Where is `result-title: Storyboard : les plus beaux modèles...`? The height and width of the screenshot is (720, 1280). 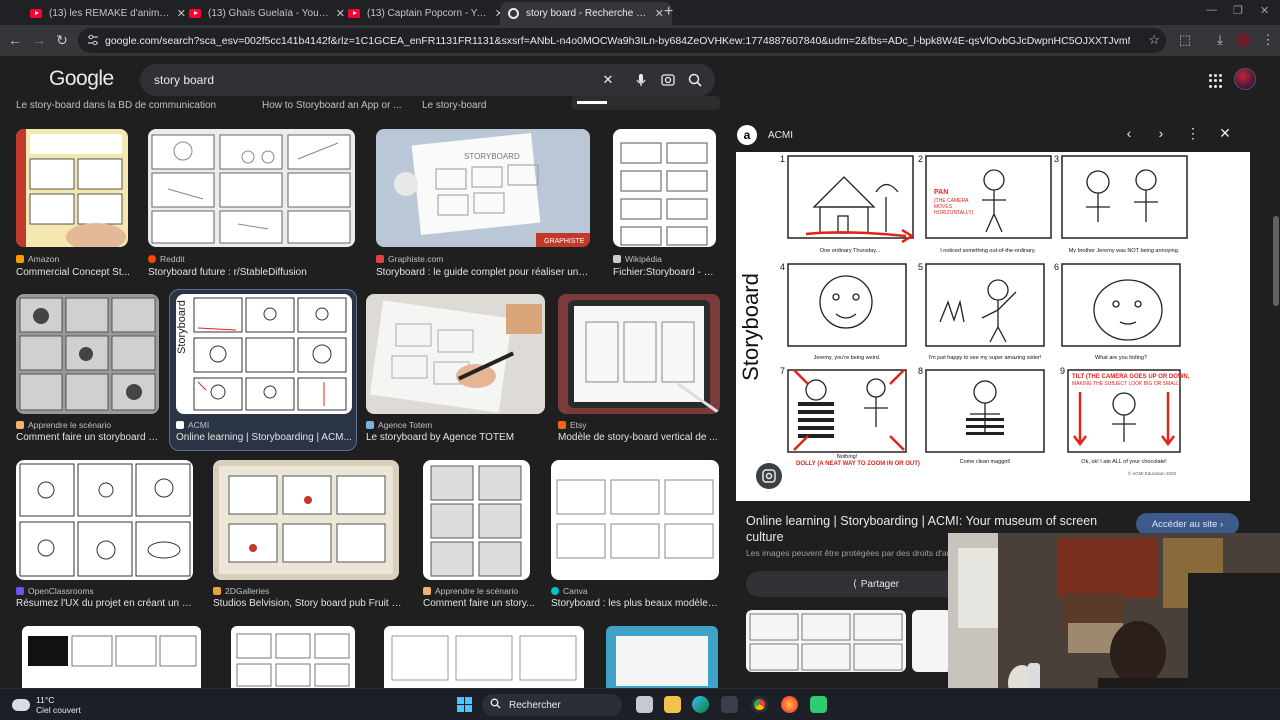
result-title: Storyboard : les plus beaux modèles... is located at coordinates (636, 603).